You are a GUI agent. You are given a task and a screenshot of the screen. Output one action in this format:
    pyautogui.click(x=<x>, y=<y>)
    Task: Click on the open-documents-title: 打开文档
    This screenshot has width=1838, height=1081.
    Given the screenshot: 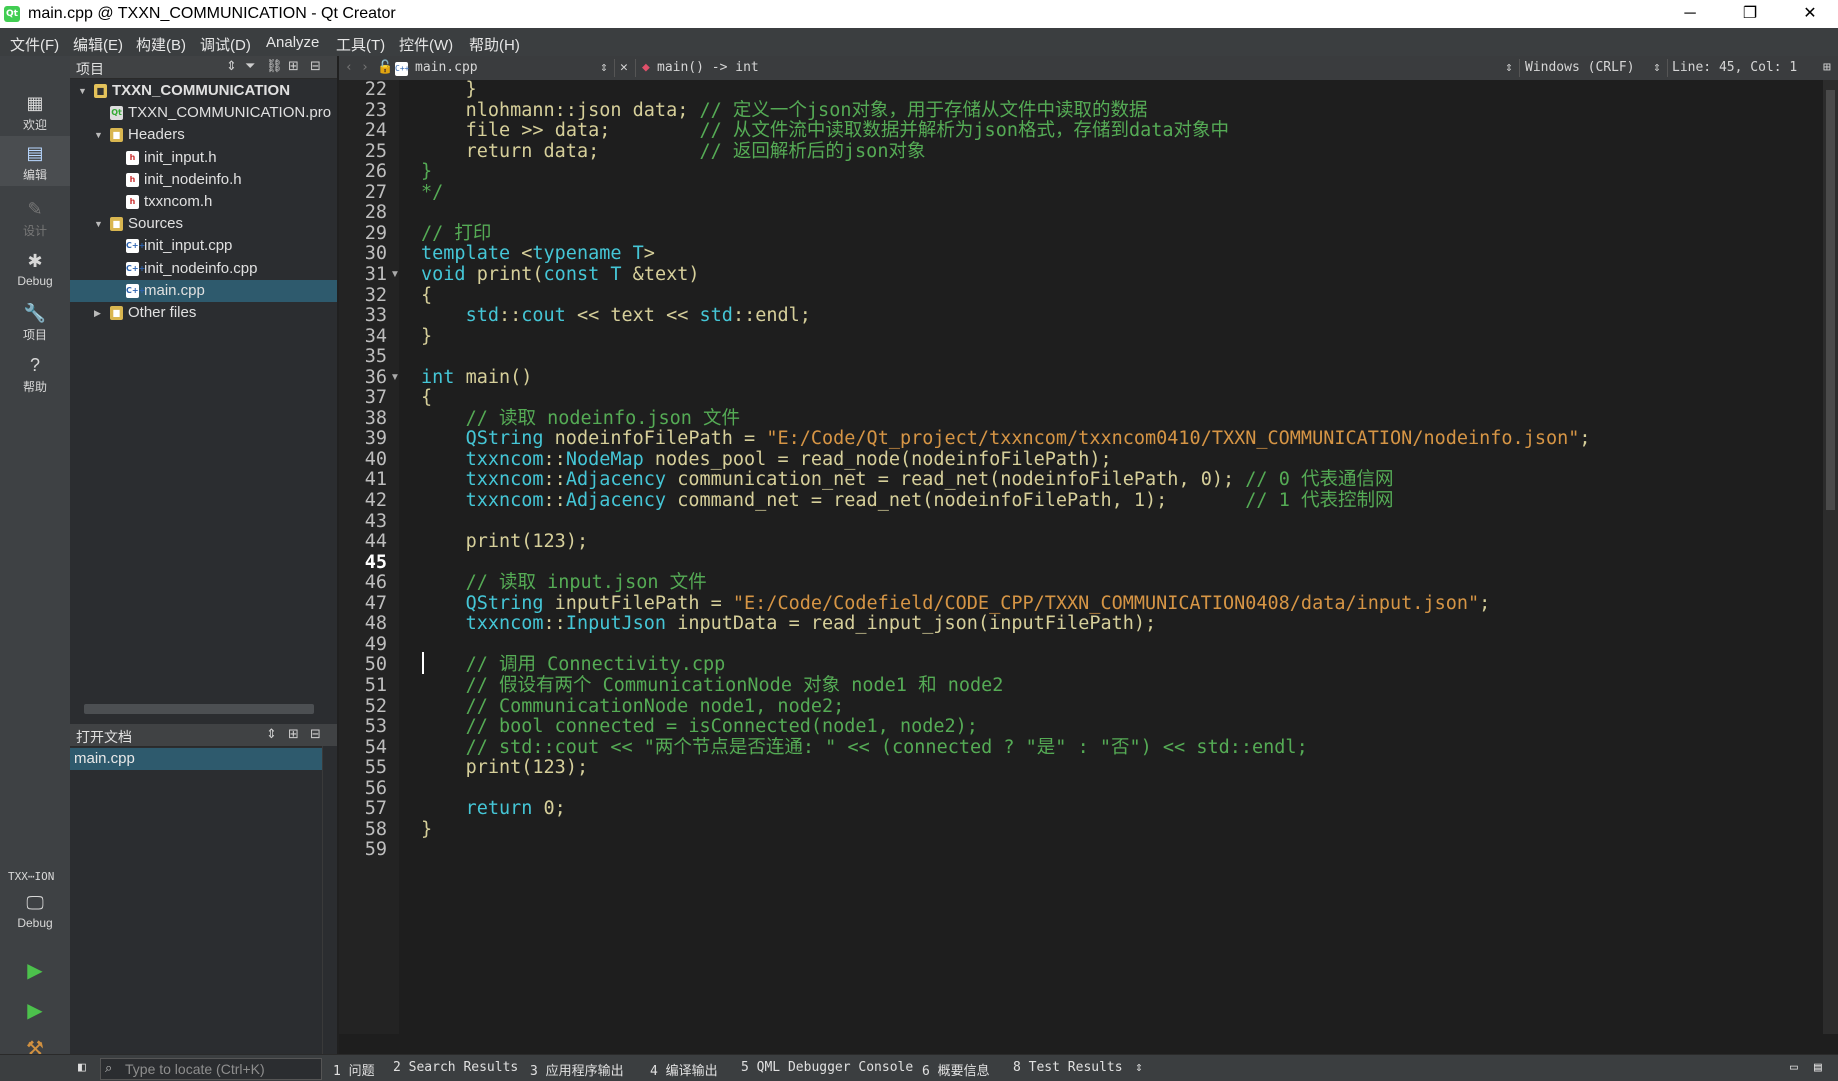 What is the action you would take?
    pyautogui.click(x=104, y=737)
    